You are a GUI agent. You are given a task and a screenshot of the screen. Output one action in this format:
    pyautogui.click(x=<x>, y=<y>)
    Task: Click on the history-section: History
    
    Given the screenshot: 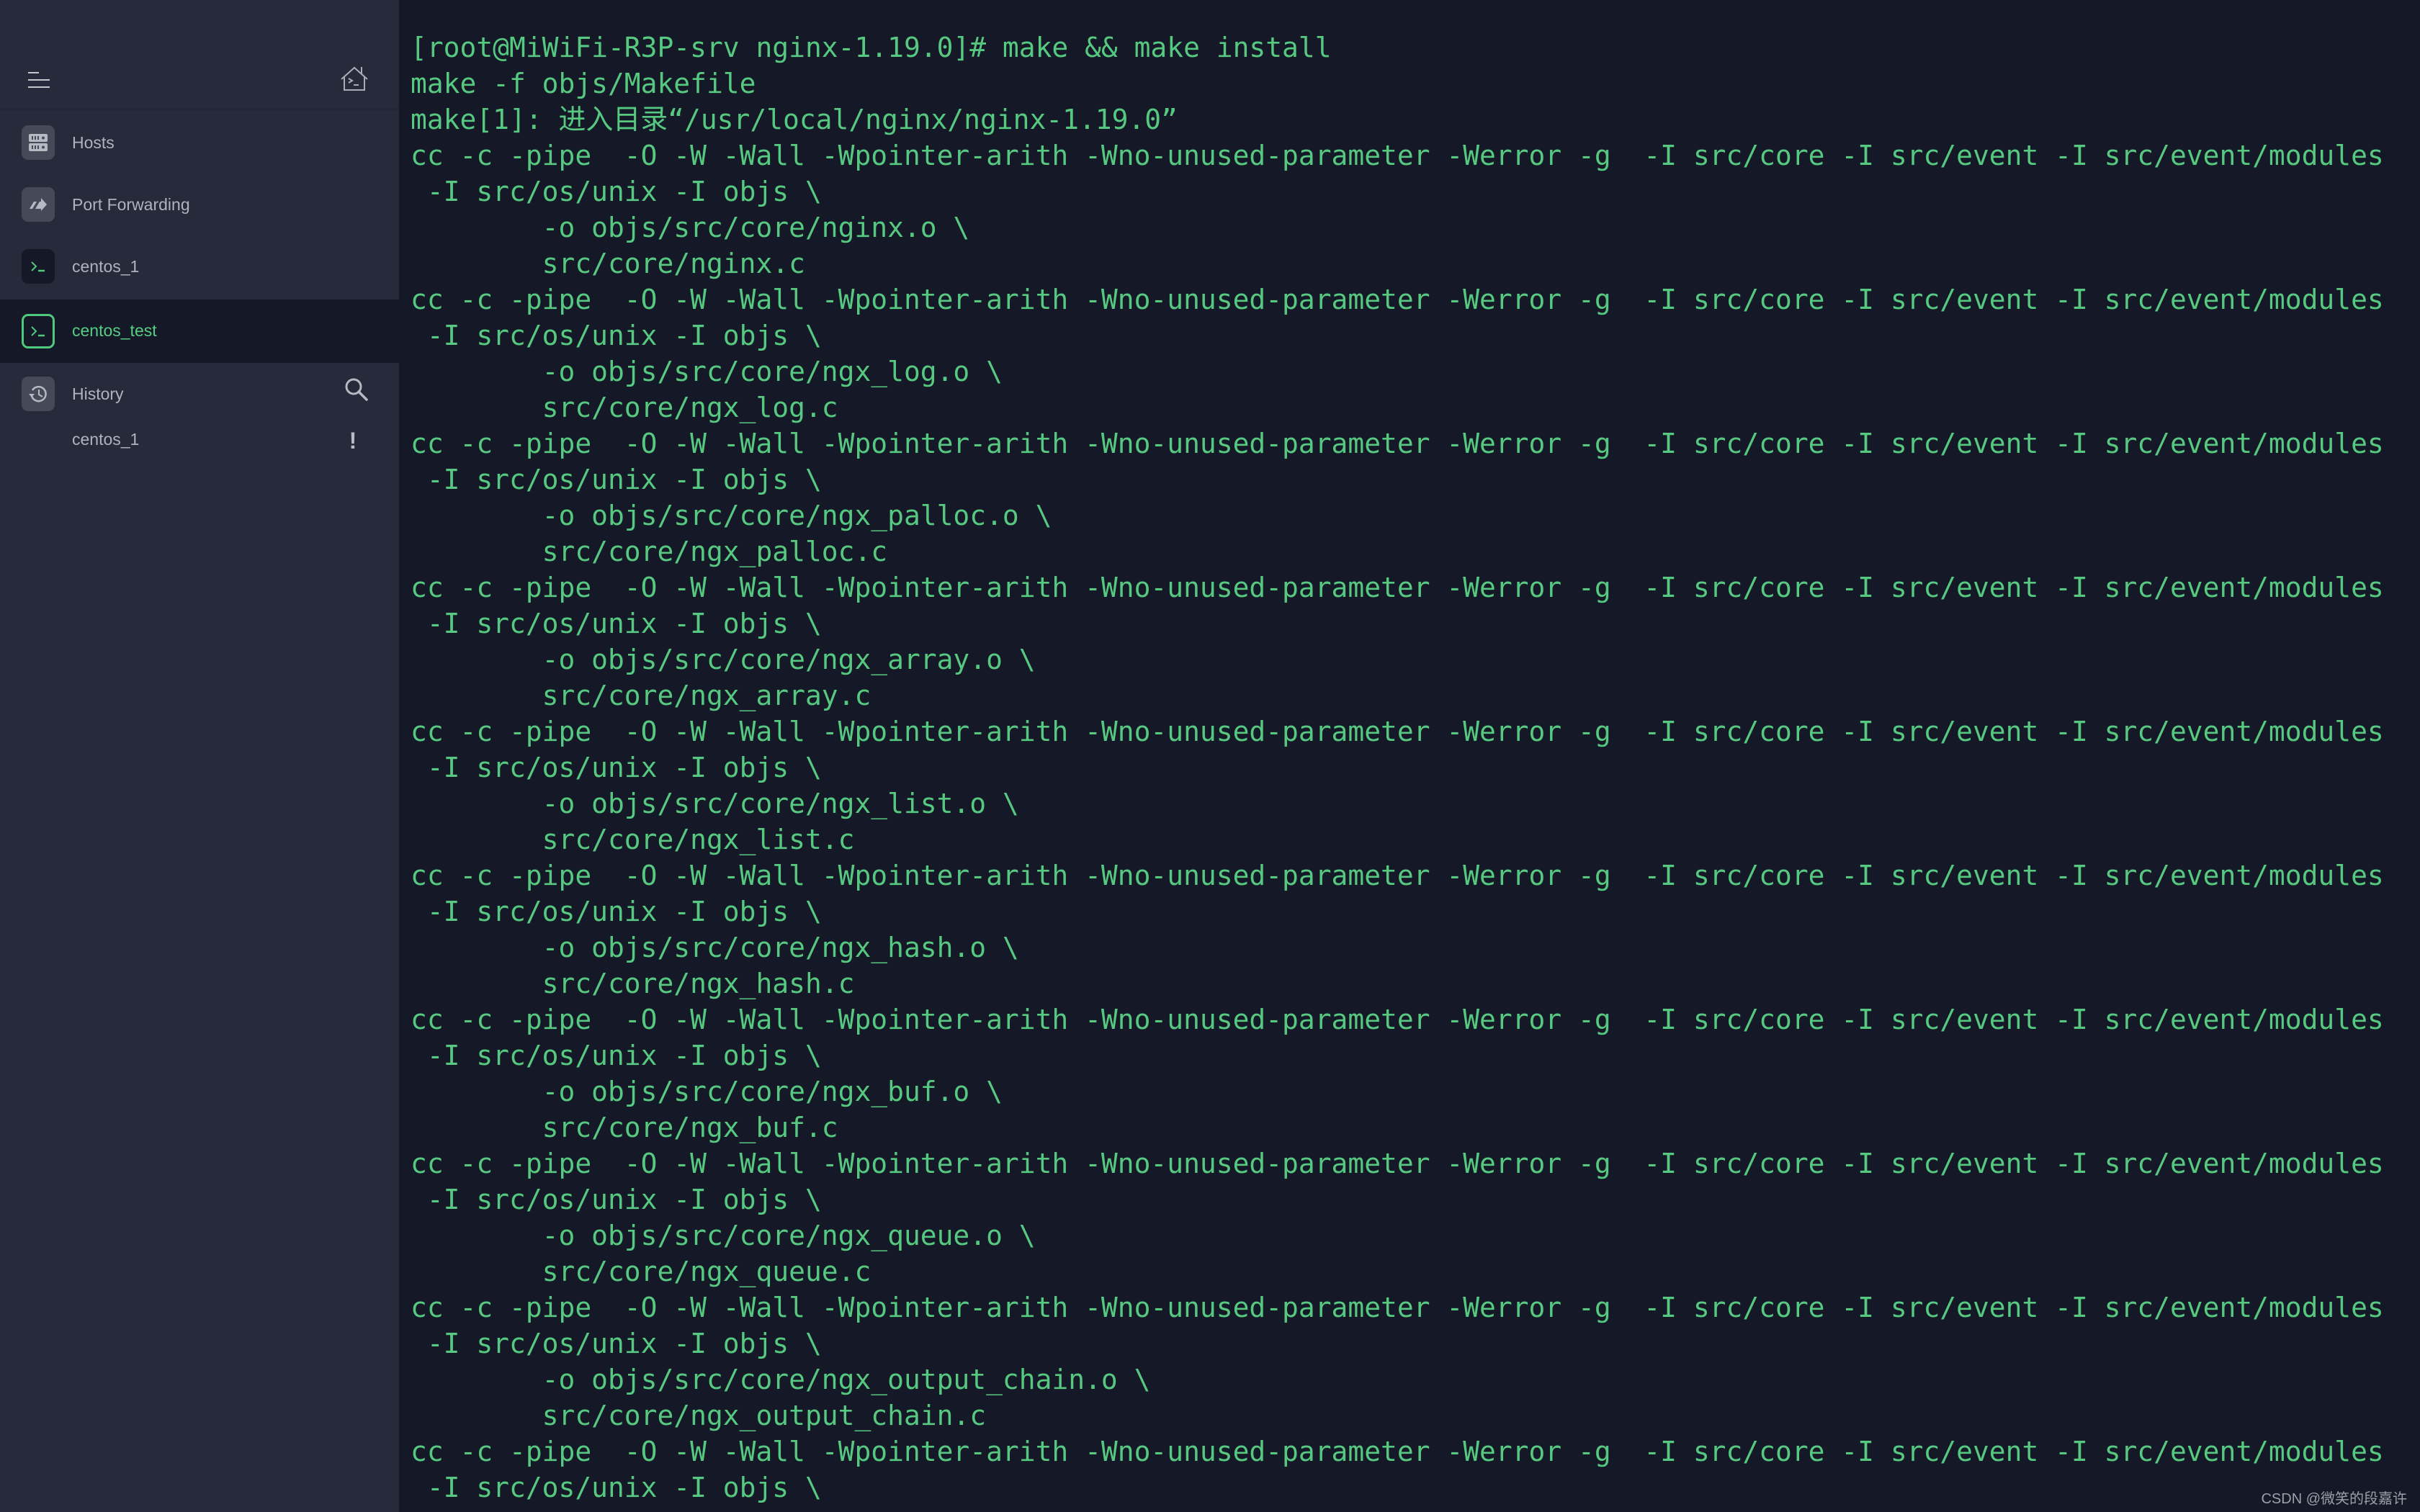 What is the action you would take?
    pyautogui.click(x=199, y=937)
    